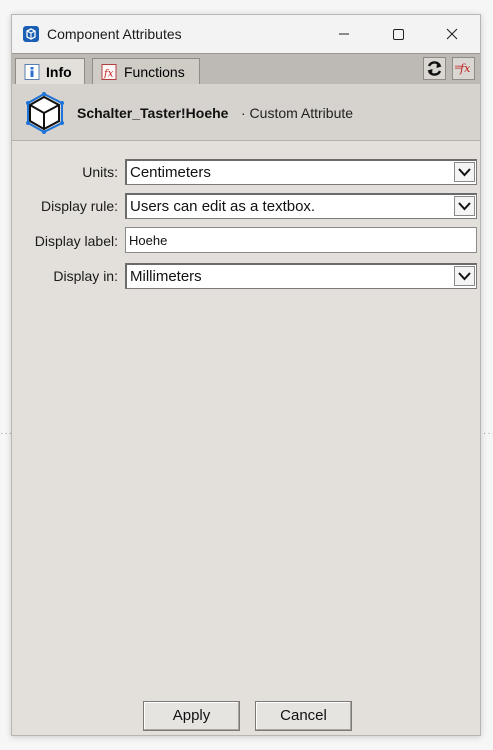 The image size is (493, 750). Describe the element at coordinates (31, 34) in the screenshot. I see `sketchup-app-icon` at that location.